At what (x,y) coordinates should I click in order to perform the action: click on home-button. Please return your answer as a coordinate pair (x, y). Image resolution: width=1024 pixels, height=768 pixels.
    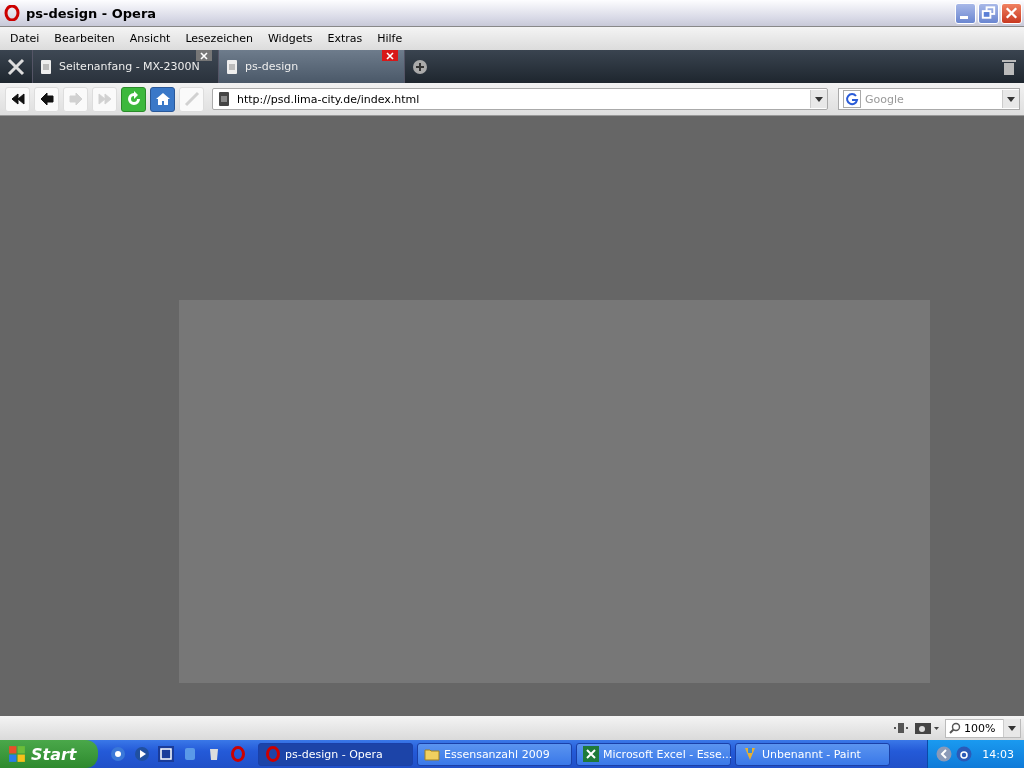
    Looking at the image, I should click on (162, 99).